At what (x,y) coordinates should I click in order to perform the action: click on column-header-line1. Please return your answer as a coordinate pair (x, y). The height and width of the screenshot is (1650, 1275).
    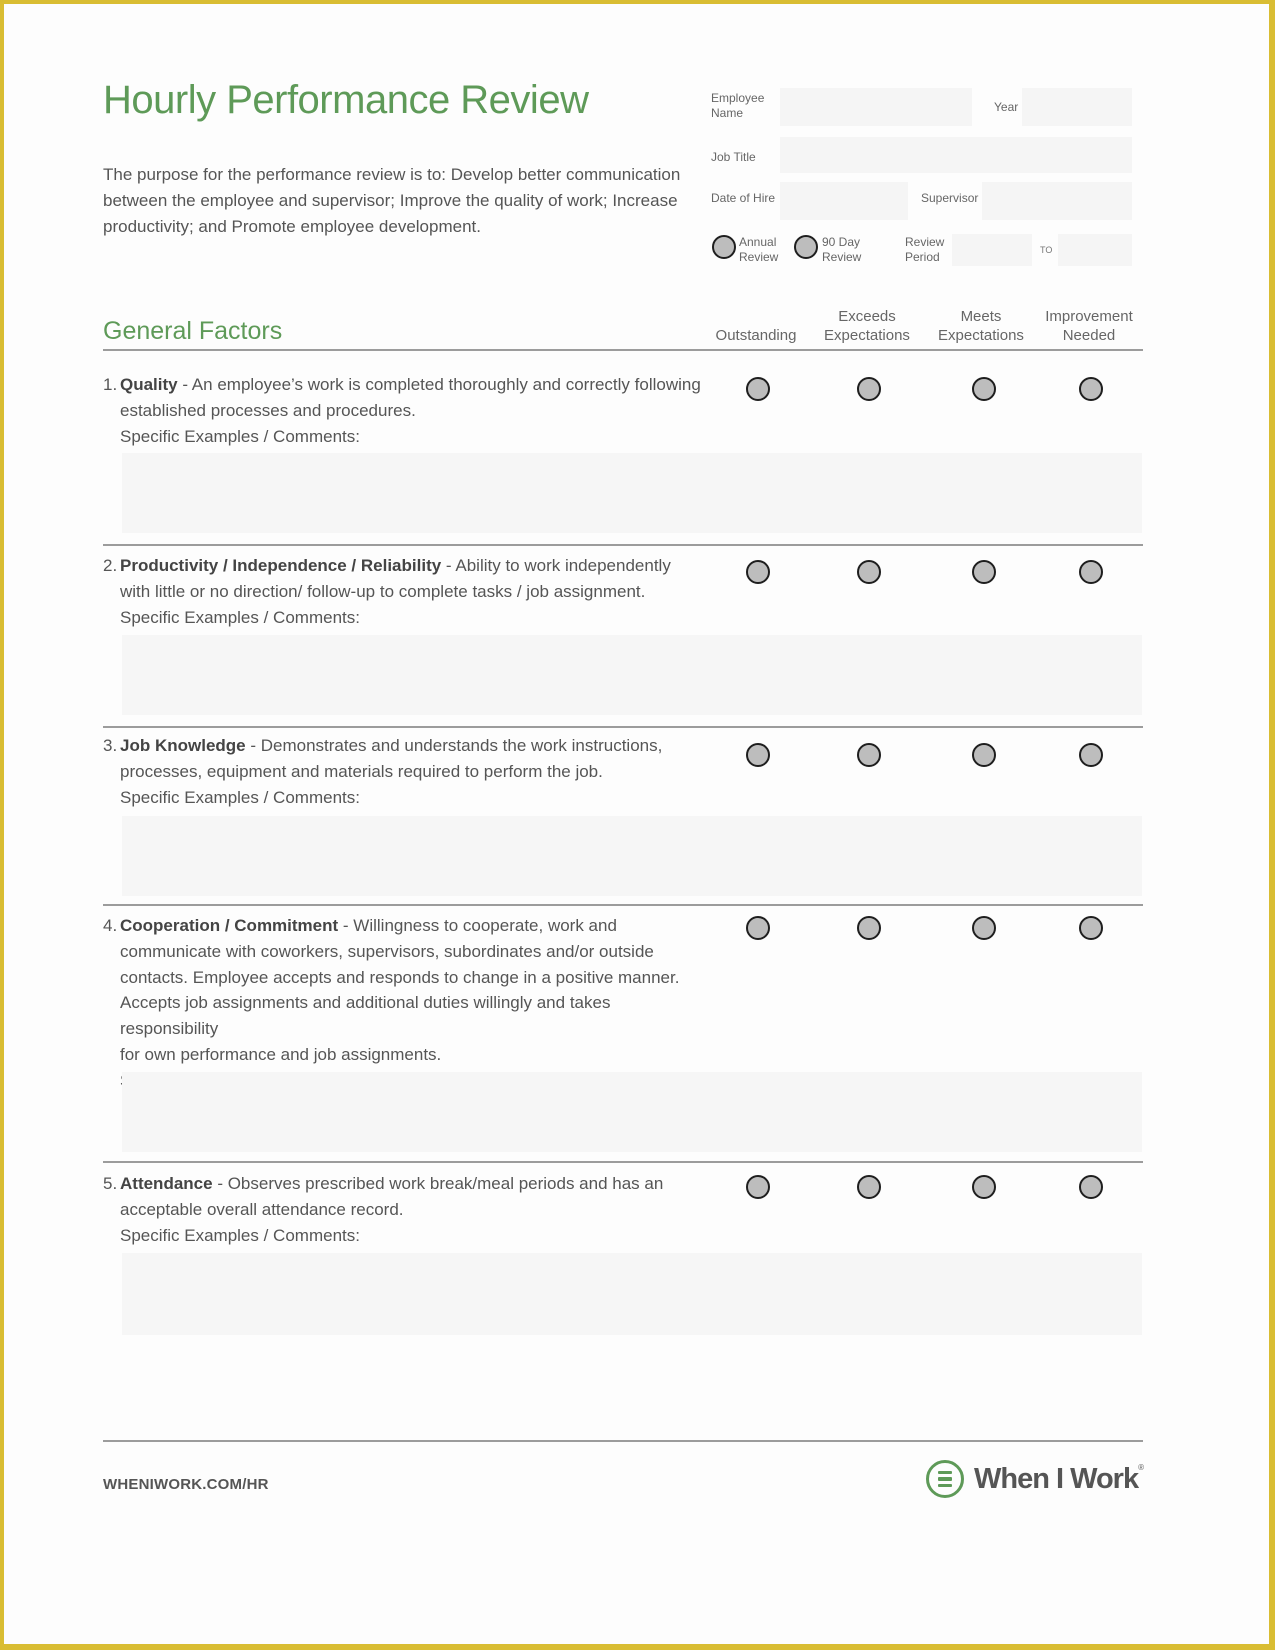
    Looking at the image, I should click on (756, 316).